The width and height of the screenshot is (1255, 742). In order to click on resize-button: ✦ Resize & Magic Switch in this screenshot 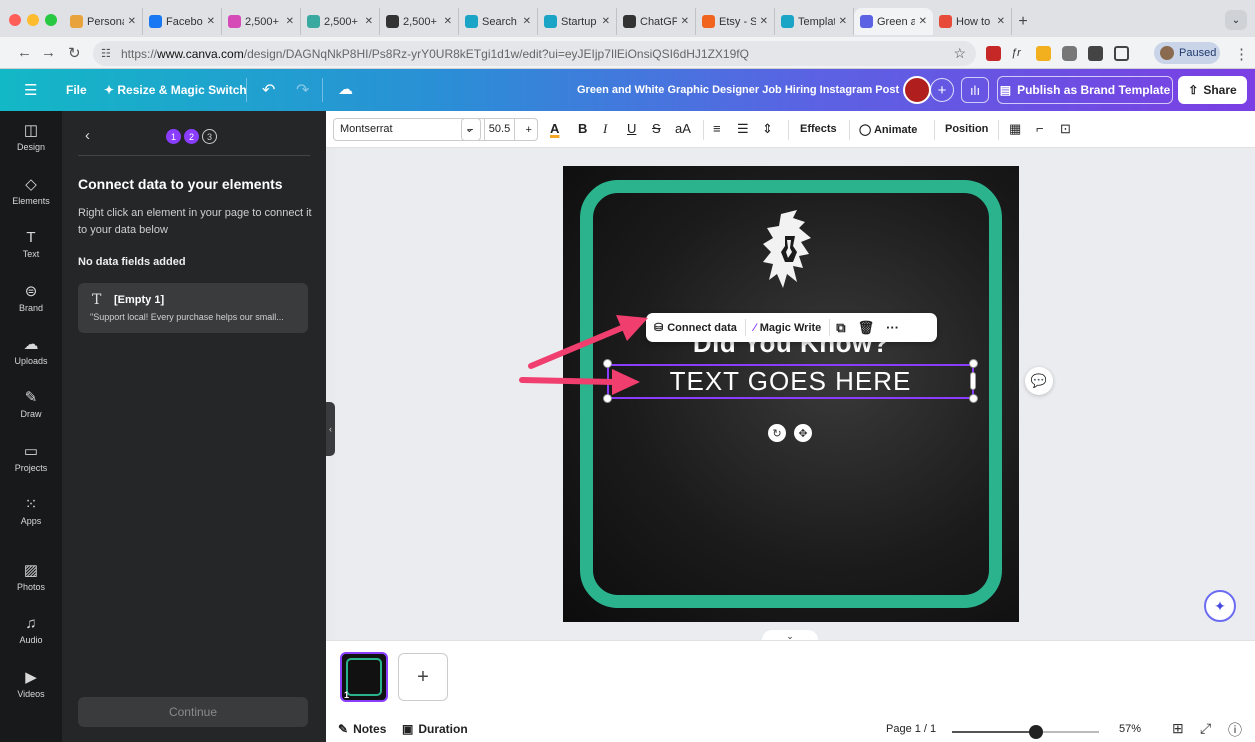, I will do `click(175, 90)`.